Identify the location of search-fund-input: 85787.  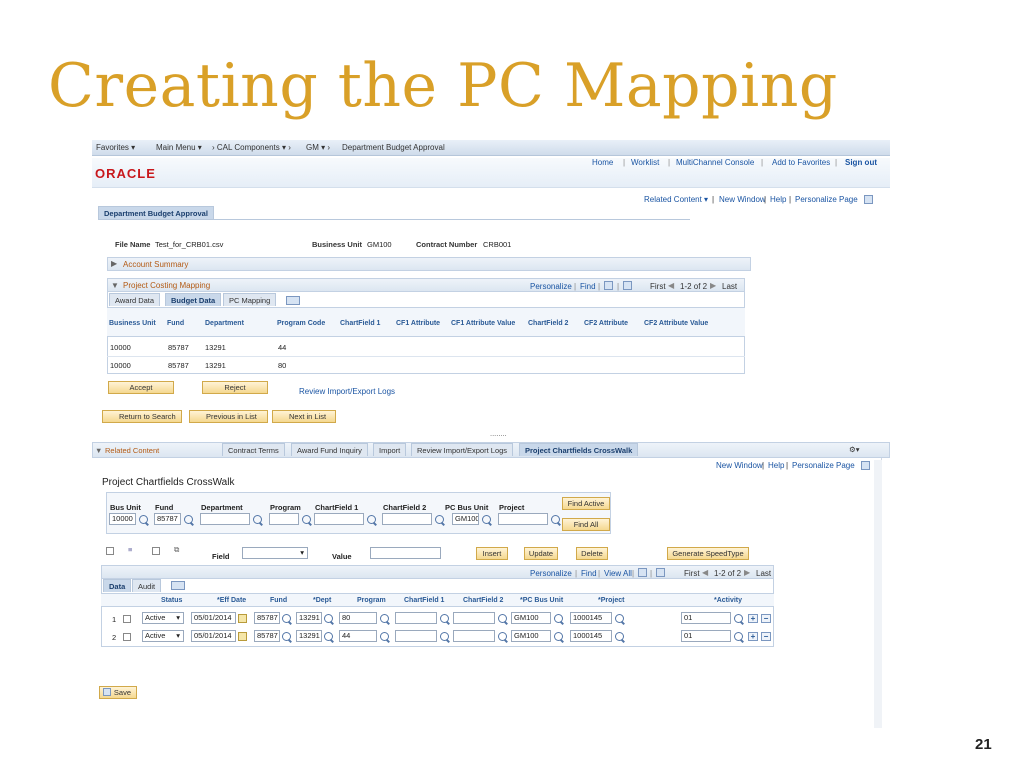
(167, 519).